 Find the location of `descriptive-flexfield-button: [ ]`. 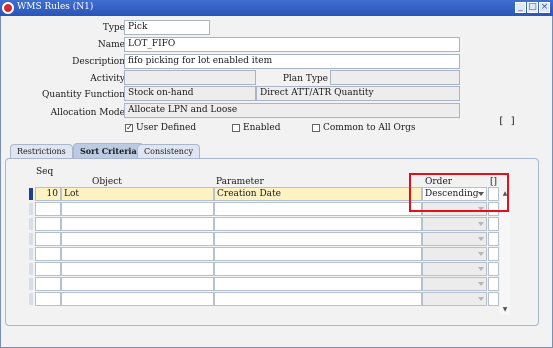

descriptive-flexfield-button: [ ] is located at coordinates (508, 123).